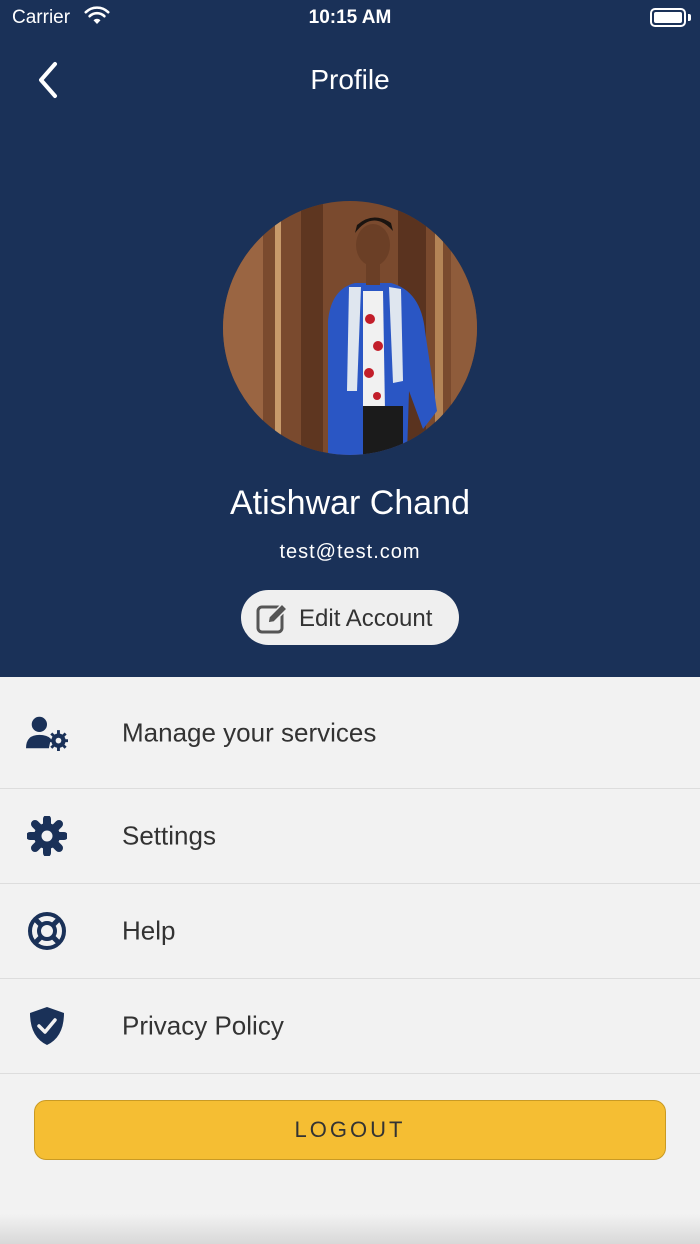  What do you see at coordinates (249, 732) in the screenshot?
I see `menu-label-manage-services: Manage your services` at bounding box center [249, 732].